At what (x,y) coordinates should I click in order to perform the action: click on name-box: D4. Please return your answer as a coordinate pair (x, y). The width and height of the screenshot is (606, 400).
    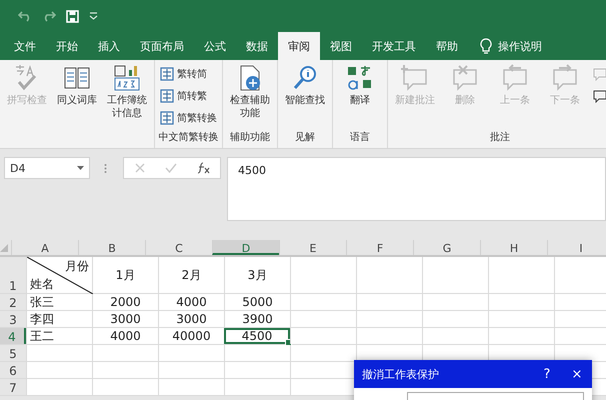
    Looking at the image, I should click on (47, 168).